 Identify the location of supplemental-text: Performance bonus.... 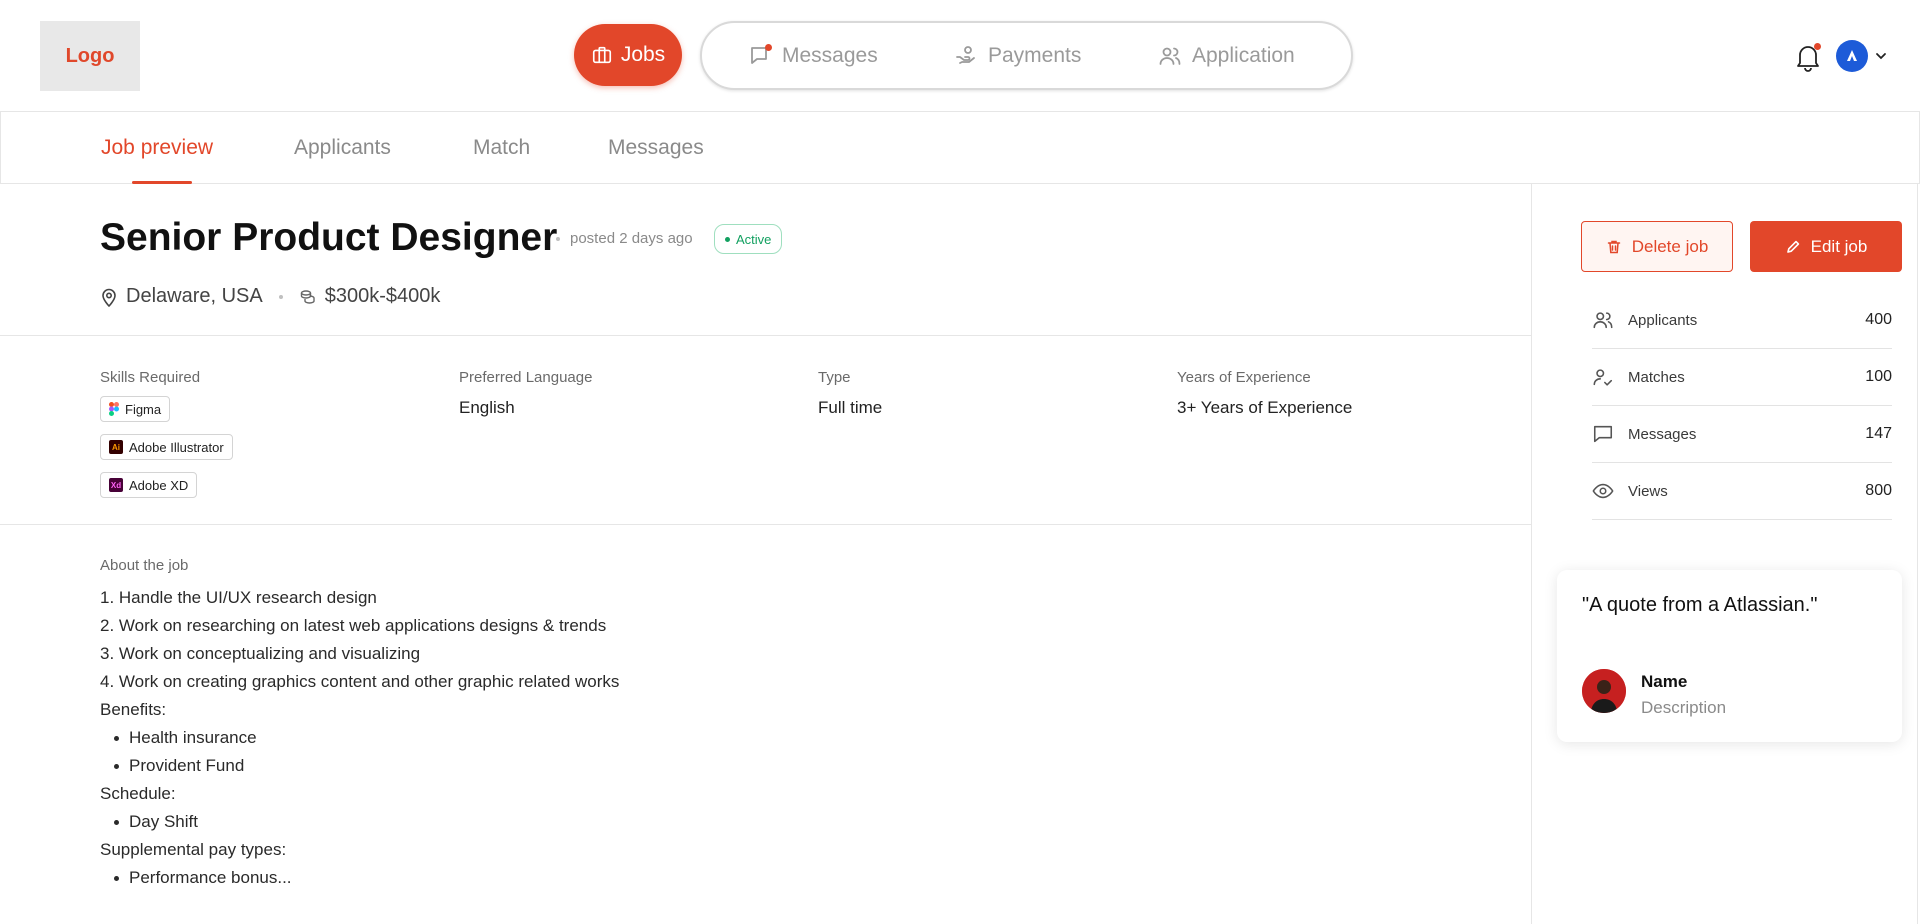
(210, 877).